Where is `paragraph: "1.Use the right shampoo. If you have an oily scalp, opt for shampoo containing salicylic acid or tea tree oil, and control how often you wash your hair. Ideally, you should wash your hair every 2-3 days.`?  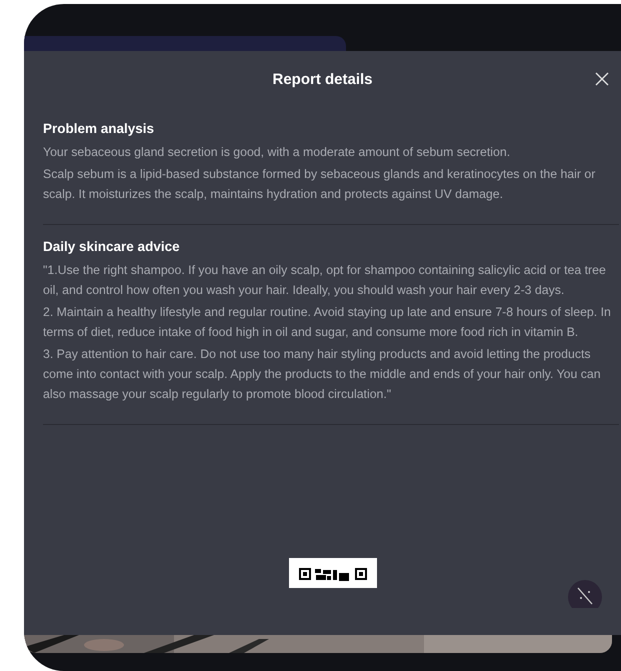
paragraph: "1.Use the right shampoo. If you have an oily scalp, opt for shampoo containing salicylic acid or tea tree oil, and control how often you wash your hair. Ideally, you should wash your hair every 2-3 days. is located at coordinates (325, 280).